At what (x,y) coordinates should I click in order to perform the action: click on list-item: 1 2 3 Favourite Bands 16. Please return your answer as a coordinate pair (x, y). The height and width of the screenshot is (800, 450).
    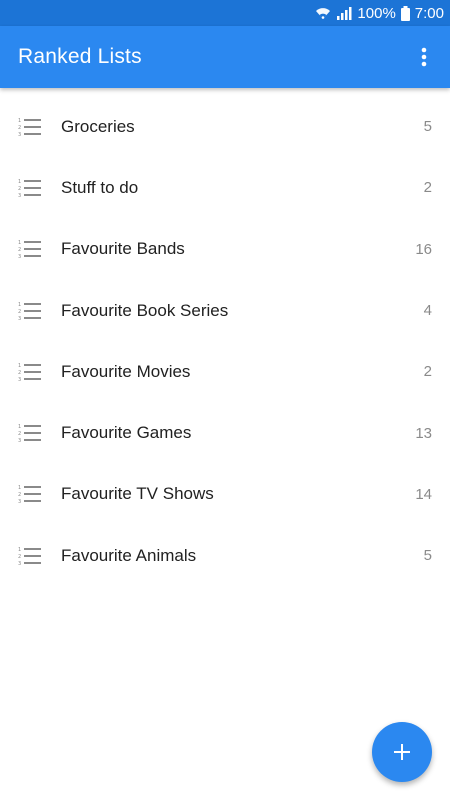
    Looking at the image, I should click on (225, 249).